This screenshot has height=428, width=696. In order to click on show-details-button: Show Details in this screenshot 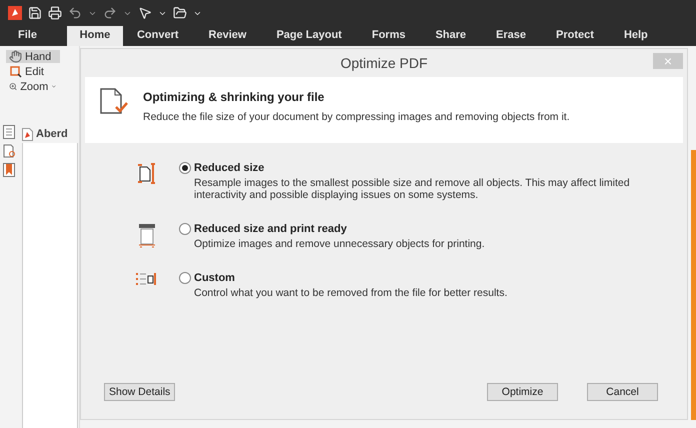, I will do `click(140, 392)`.